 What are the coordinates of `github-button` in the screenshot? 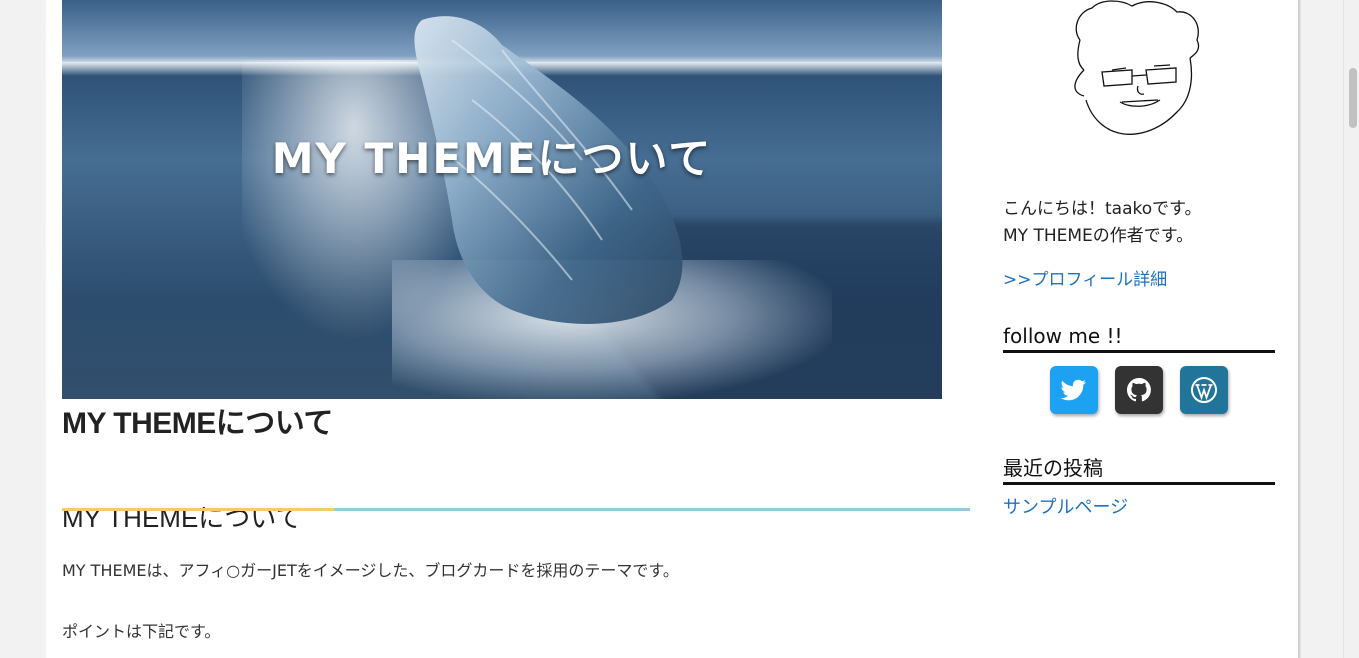 It's located at (1139, 390).